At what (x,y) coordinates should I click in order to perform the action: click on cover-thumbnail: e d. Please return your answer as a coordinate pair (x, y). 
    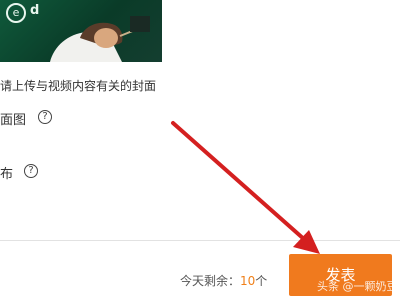
    Looking at the image, I should click on (81, 31).